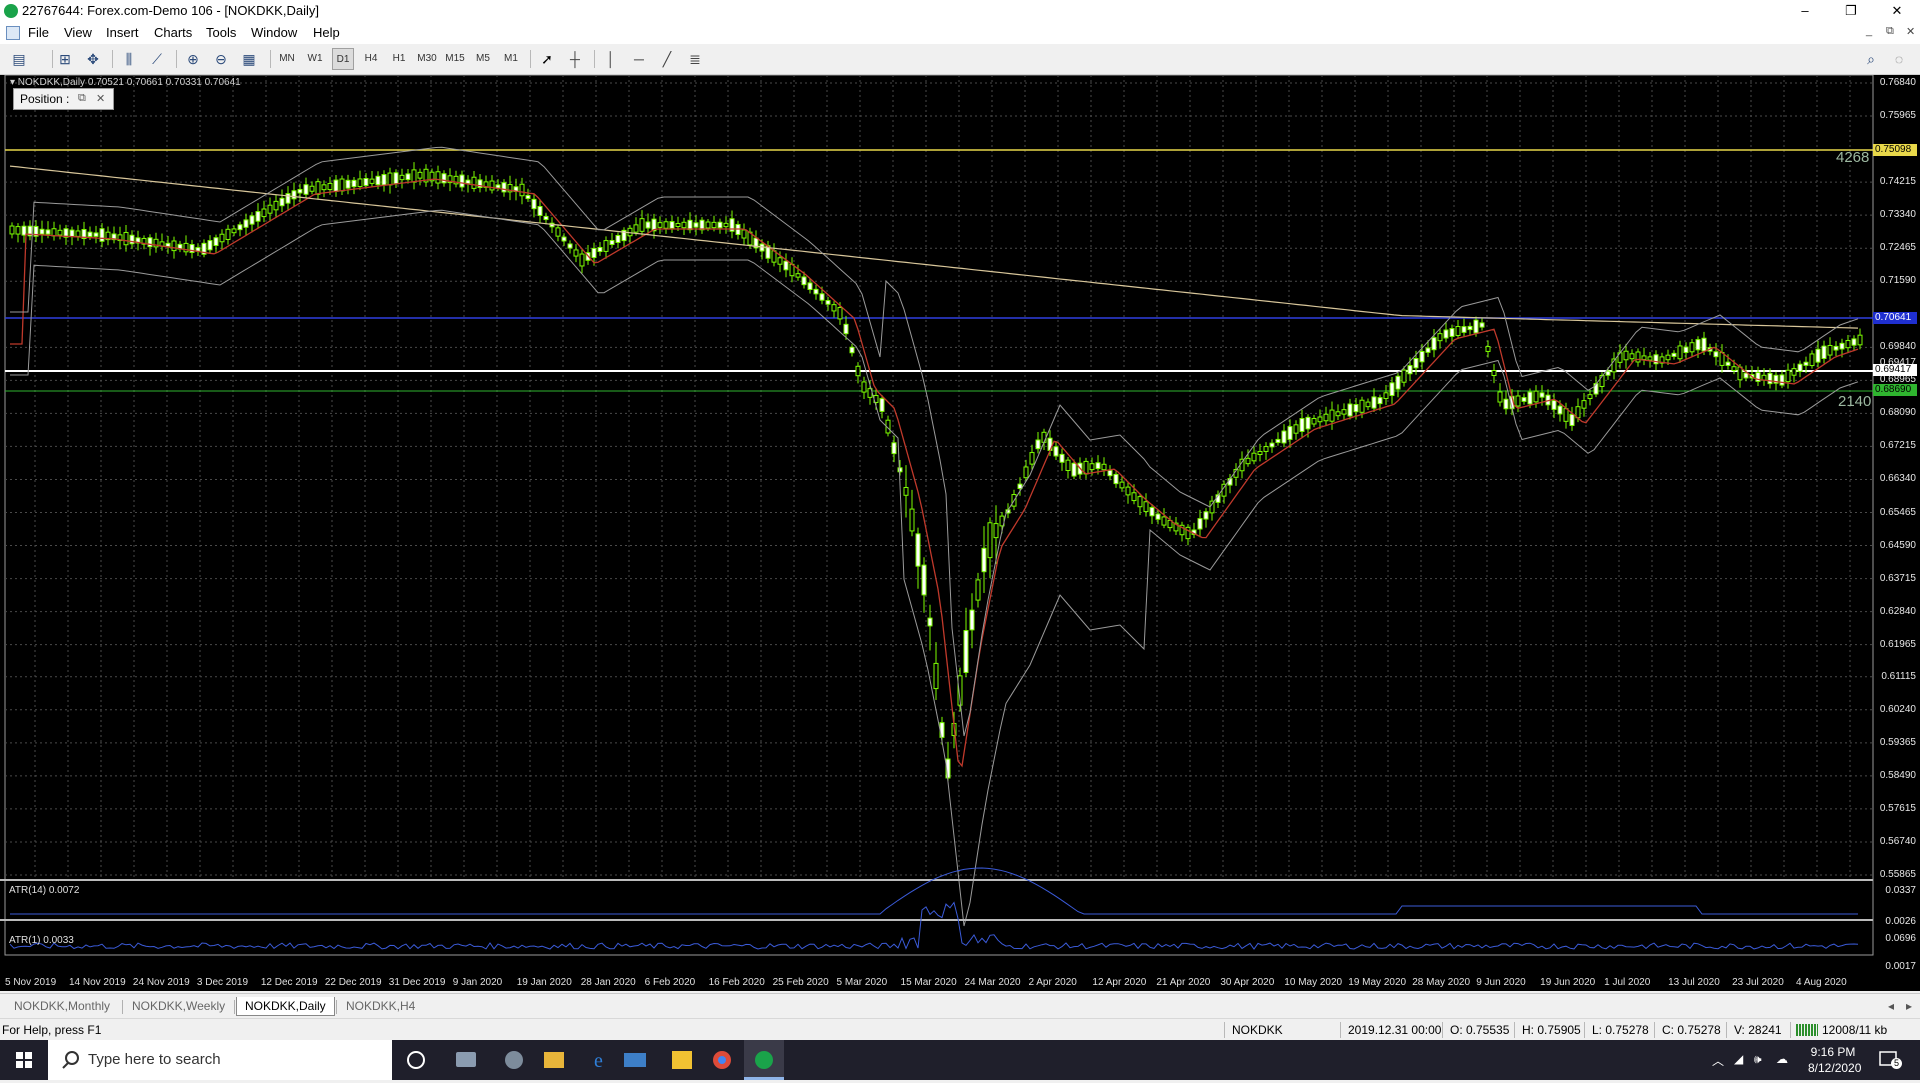  What do you see at coordinates (1805, 11) in the screenshot?
I see `minimize-button: –` at bounding box center [1805, 11].